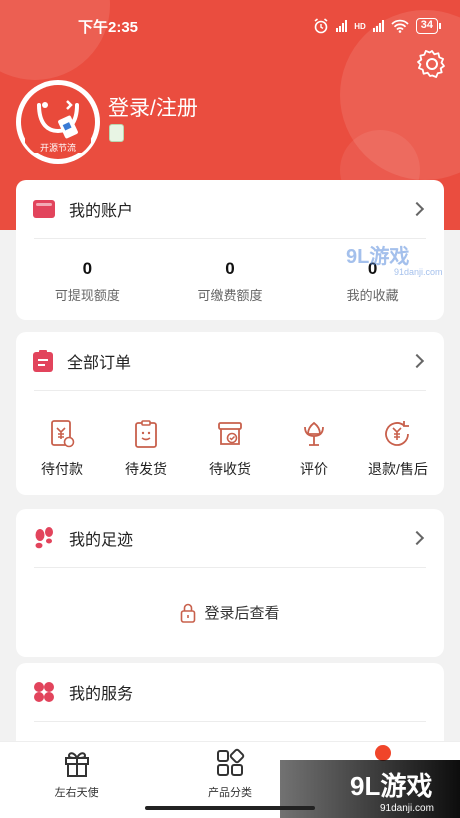 Image resolution: width=460 pixels, height=818 pixels. Describe the element at coordinates (230, 808) in the screenshot. I see `home-indicator` at that location.